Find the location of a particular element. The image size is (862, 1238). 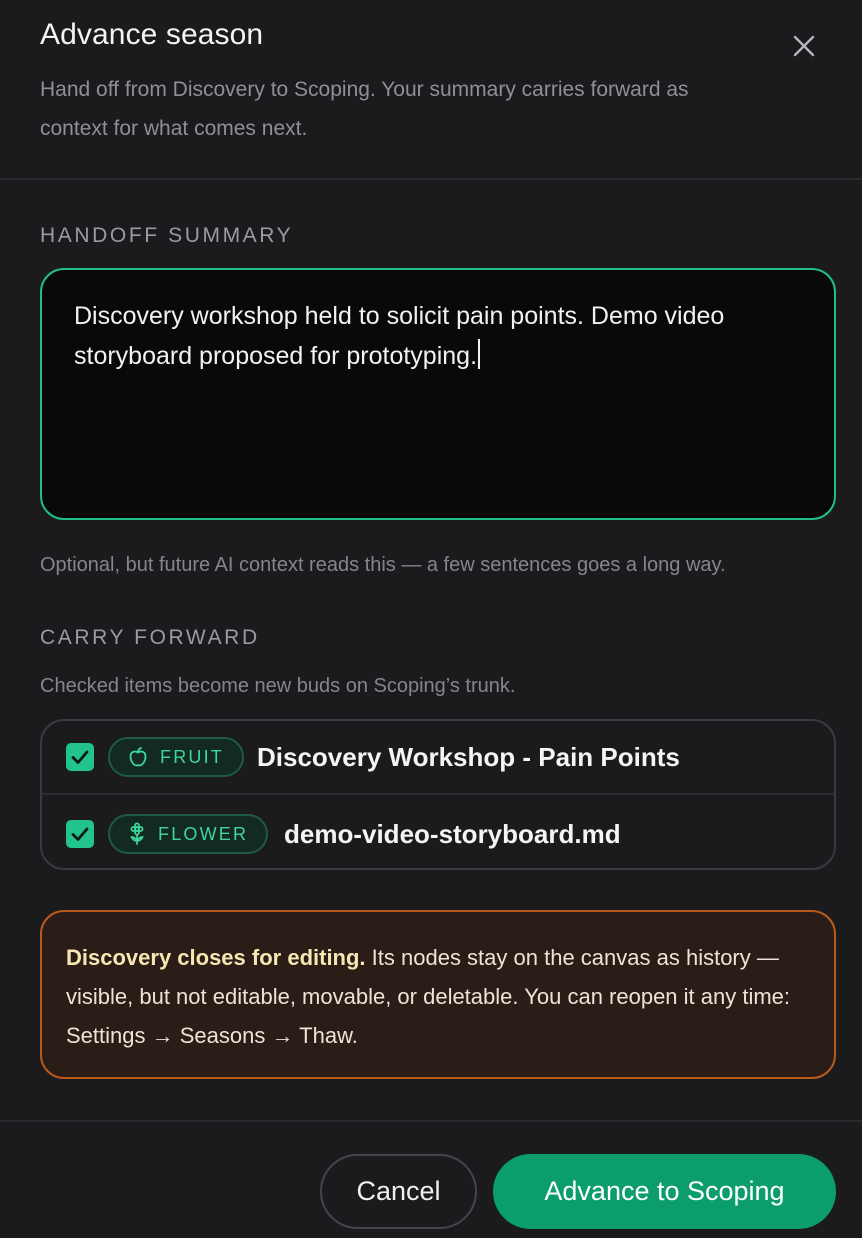

header-divider is located at coordinates (431, 179).